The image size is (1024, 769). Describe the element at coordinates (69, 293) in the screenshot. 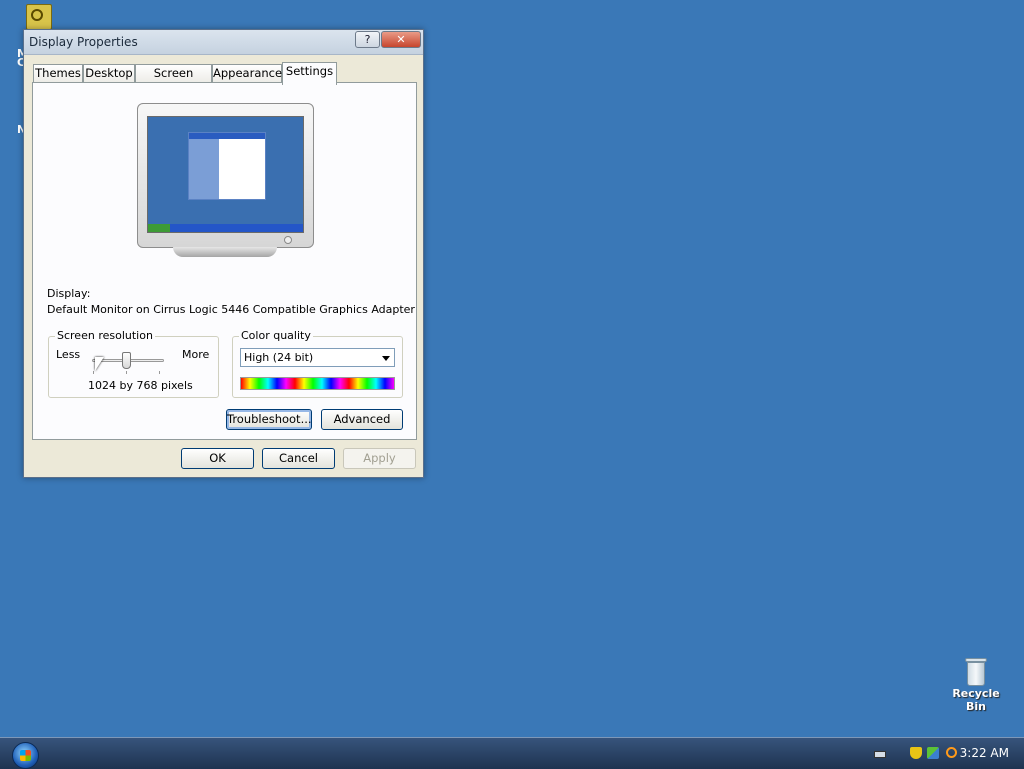

I see `display-label: Display:` at that location.